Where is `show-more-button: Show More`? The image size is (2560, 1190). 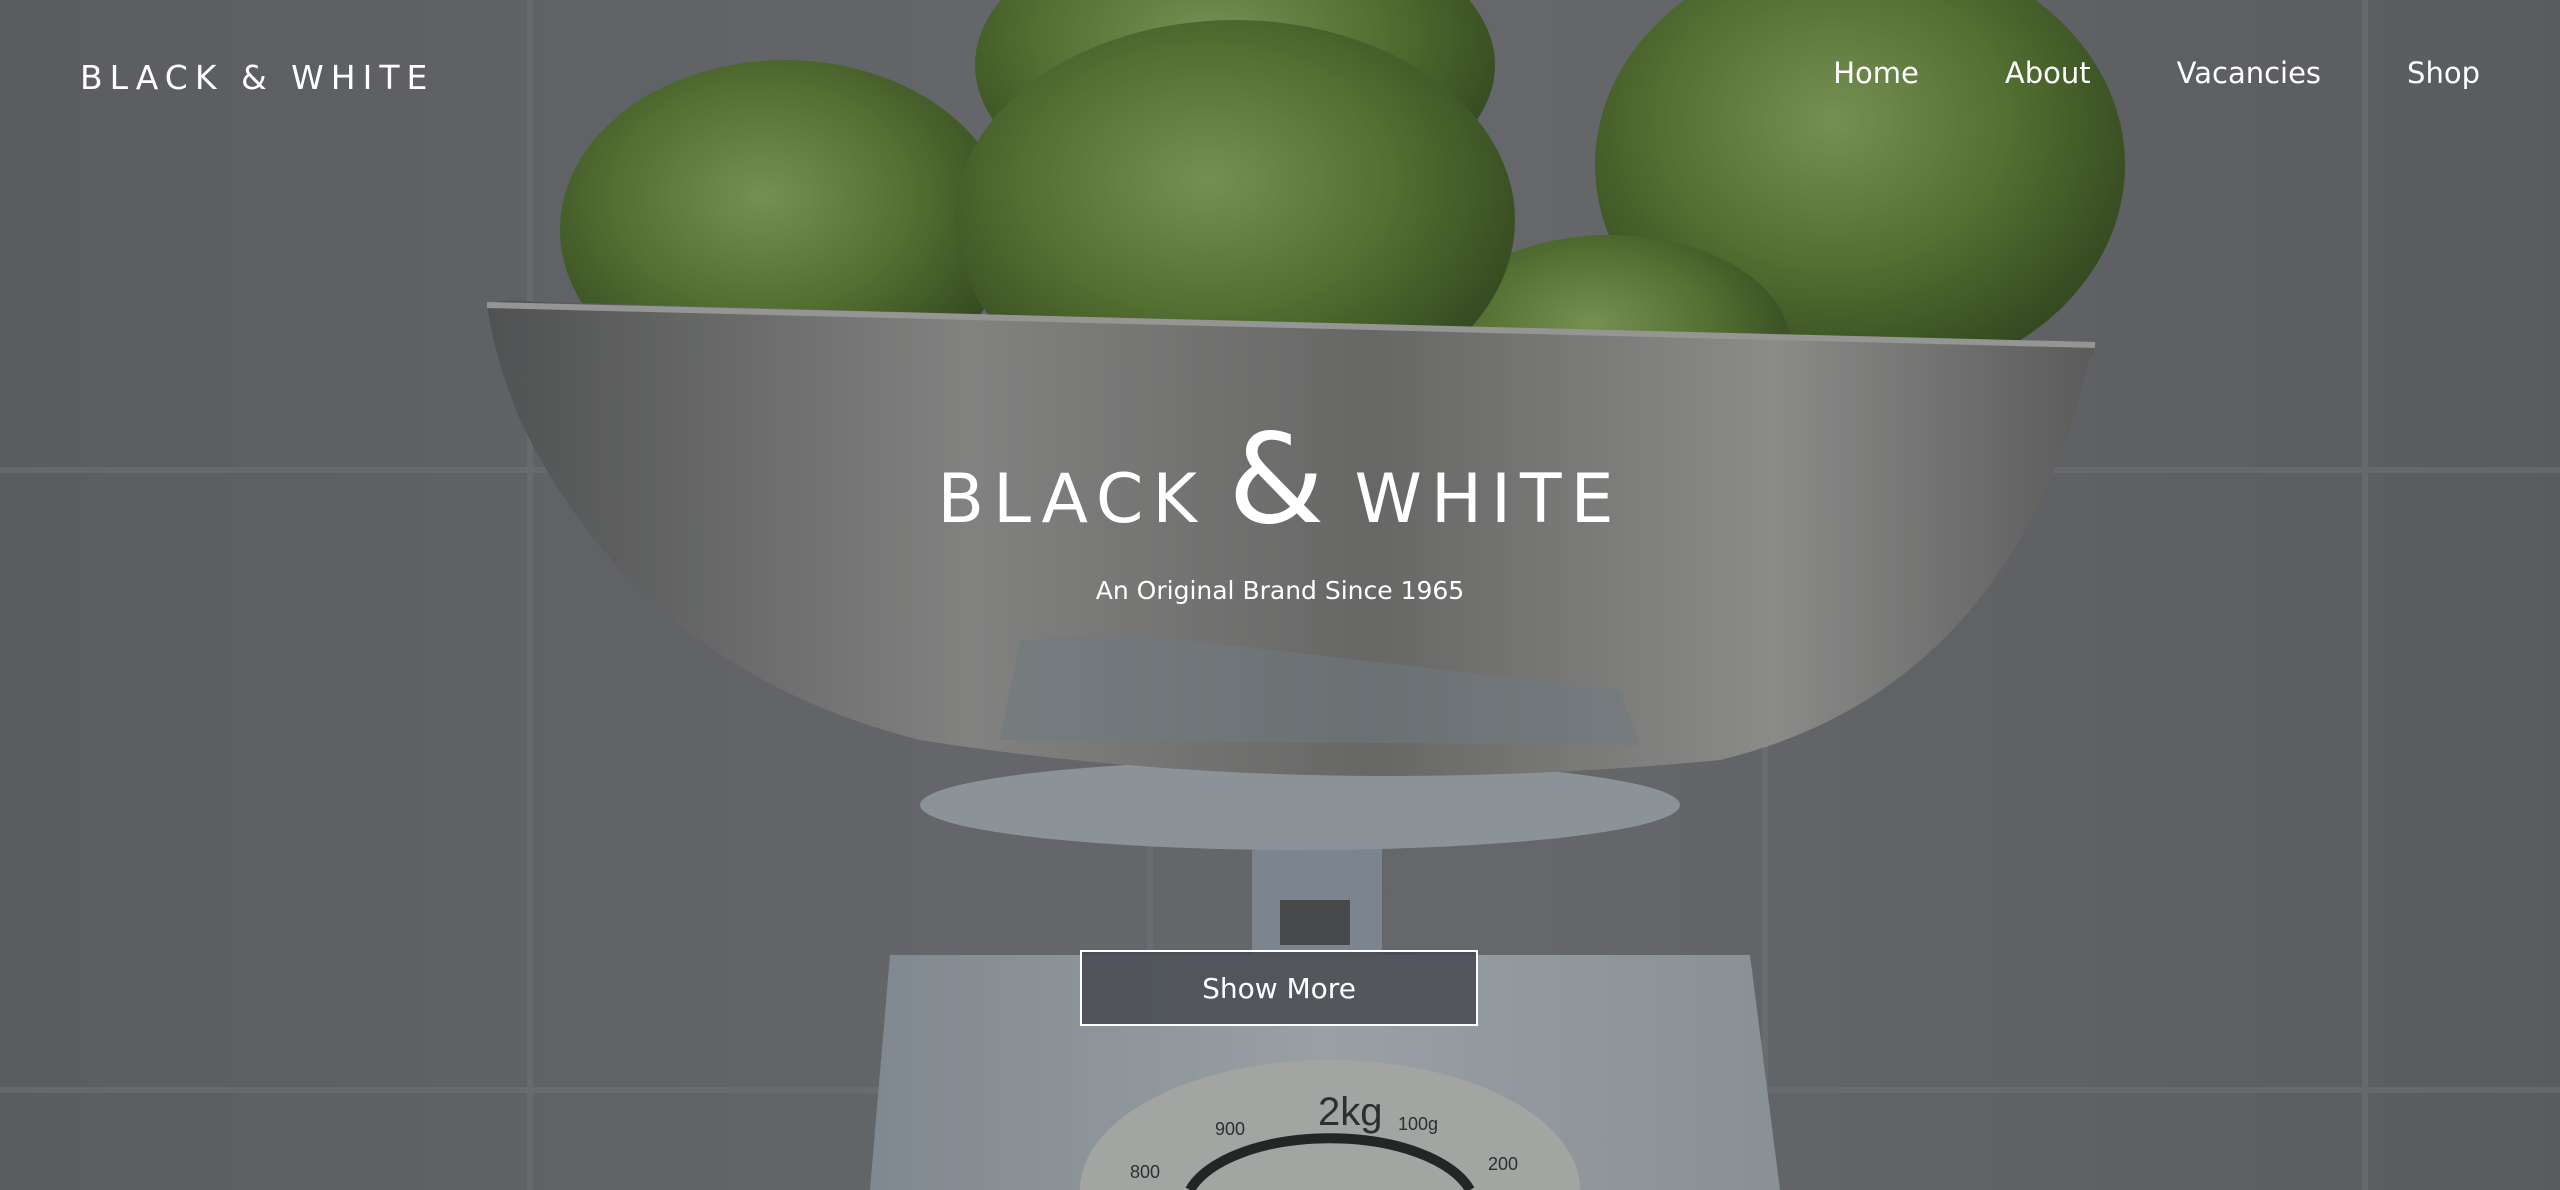
show-more-button: Show More is located at coordinates (1279, 988).